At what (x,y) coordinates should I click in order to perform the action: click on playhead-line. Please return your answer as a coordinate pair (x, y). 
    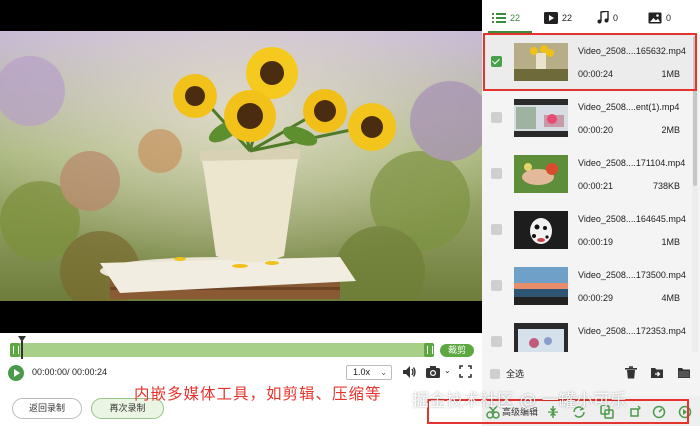
    Looking at the image, I should click on (22, 350).